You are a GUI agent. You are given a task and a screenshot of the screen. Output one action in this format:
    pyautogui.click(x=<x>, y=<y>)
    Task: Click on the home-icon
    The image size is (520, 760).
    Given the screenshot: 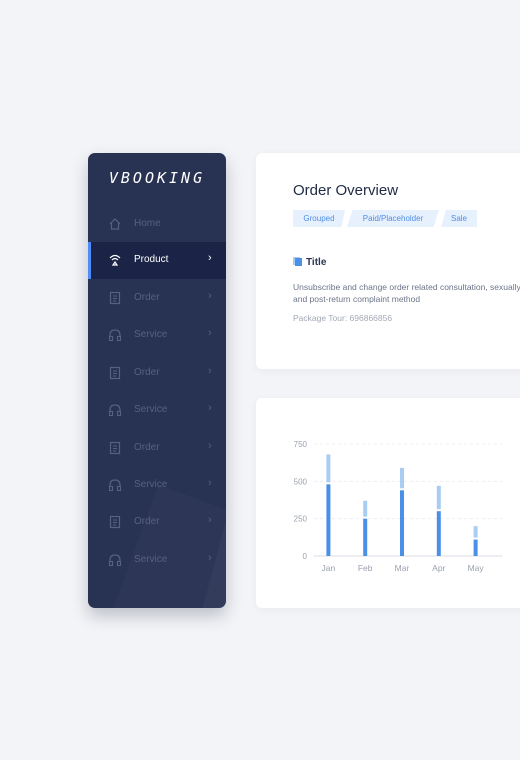 What is the action you would take?
    pyautogui.click(x=115, y=224)
    